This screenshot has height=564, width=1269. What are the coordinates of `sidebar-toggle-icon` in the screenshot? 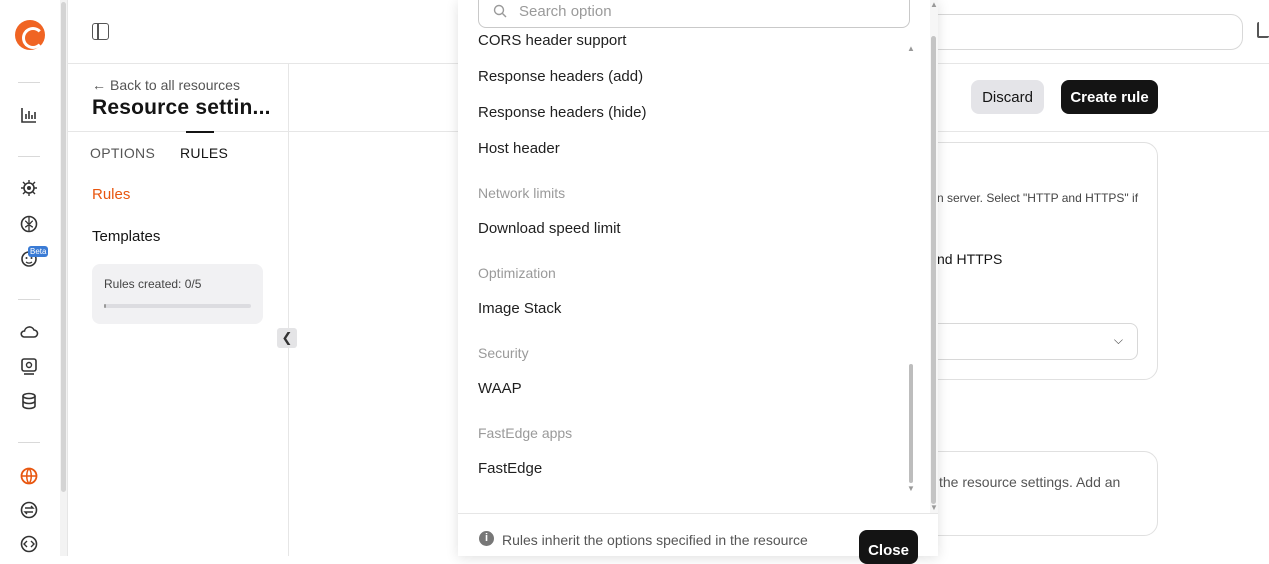 It's located at (100, 31).